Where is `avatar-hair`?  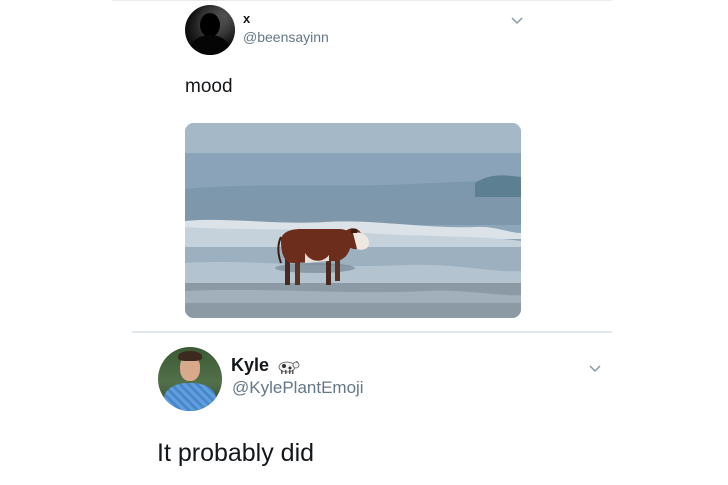 avatar-hair is located at coordinates (190, 356).